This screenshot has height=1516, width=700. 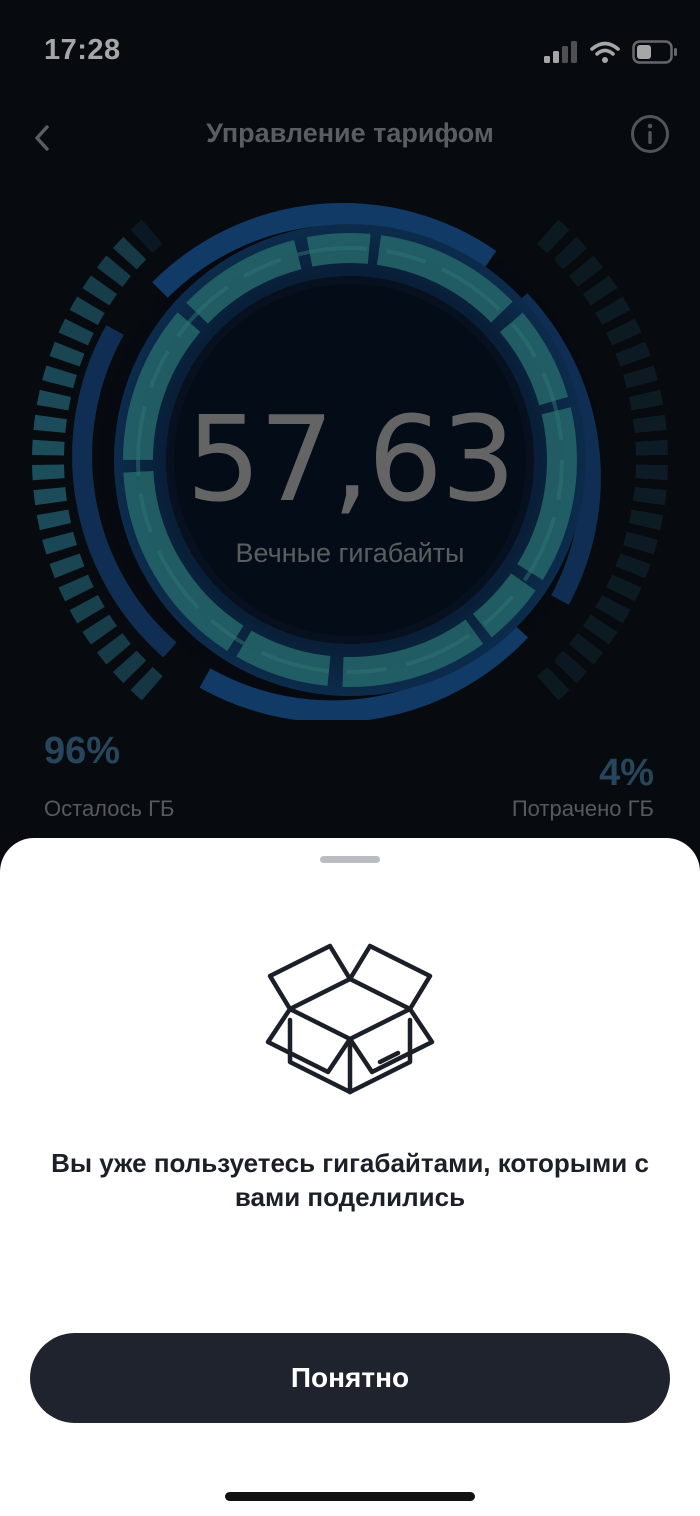 I want to click on ok-button: Понятно, so click(x=350, y=1378).